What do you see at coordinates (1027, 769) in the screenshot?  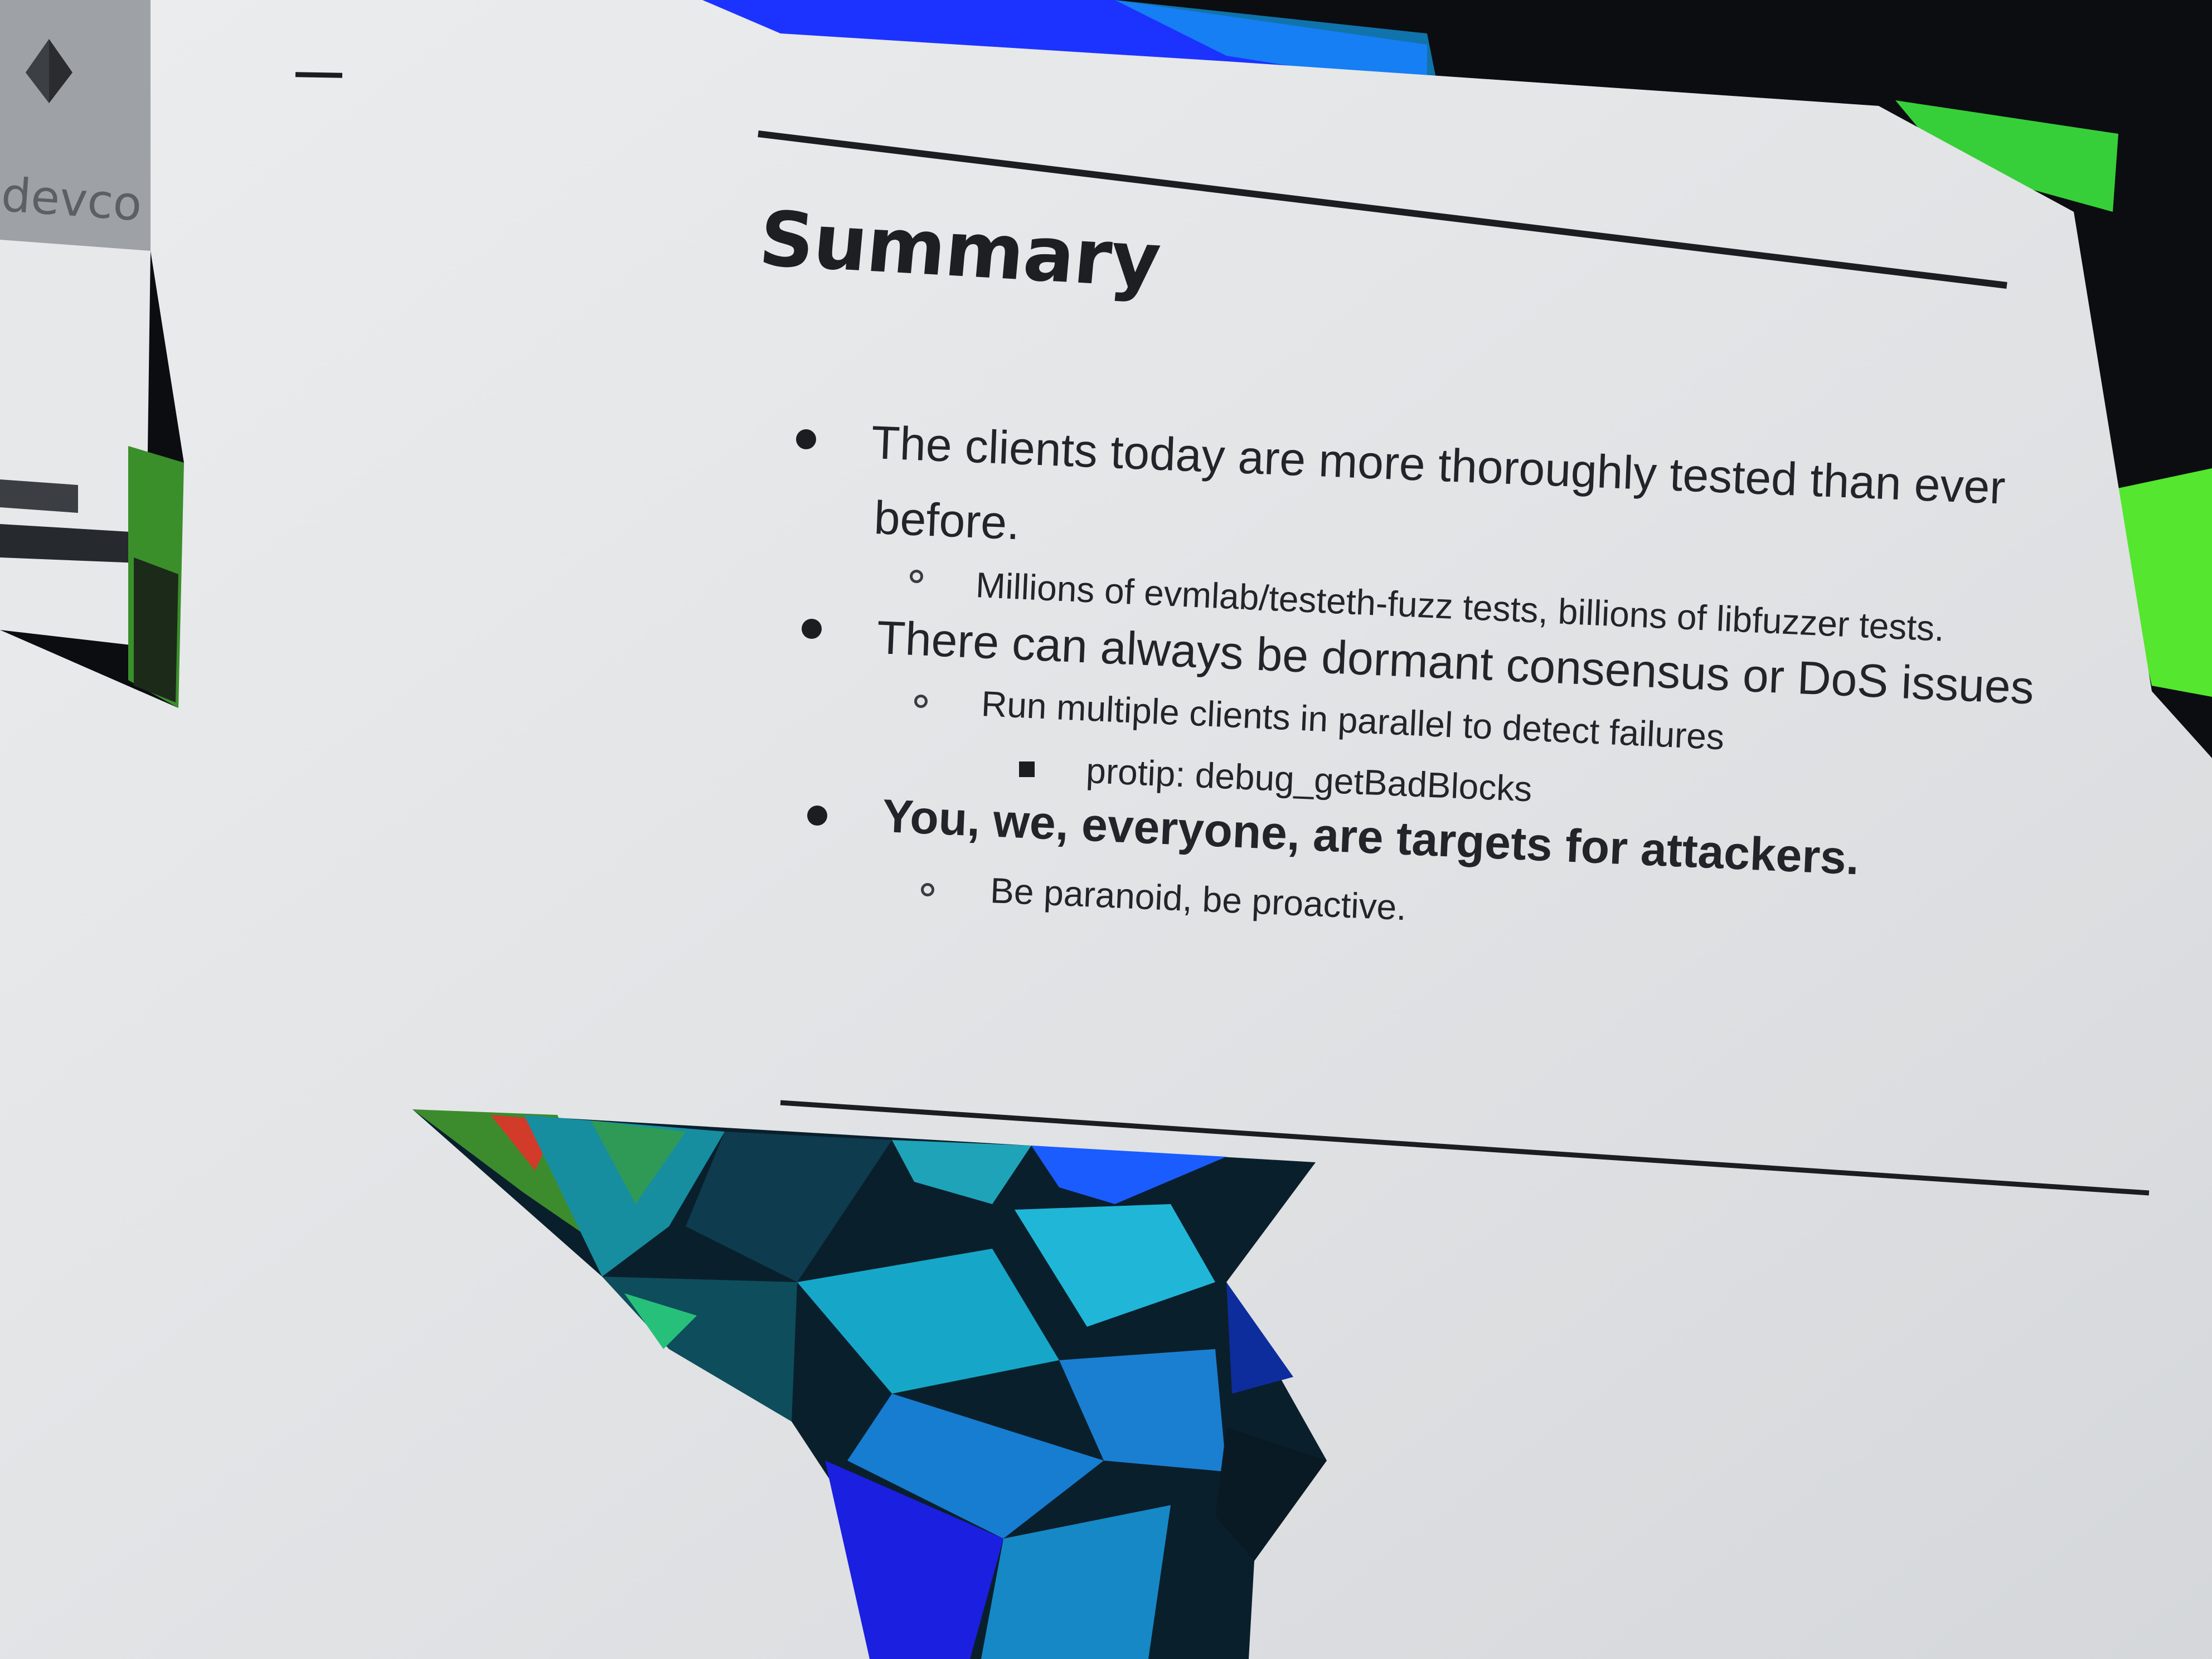 I see `sub-sub-bullet-square` at bounding box center [1027, 769].